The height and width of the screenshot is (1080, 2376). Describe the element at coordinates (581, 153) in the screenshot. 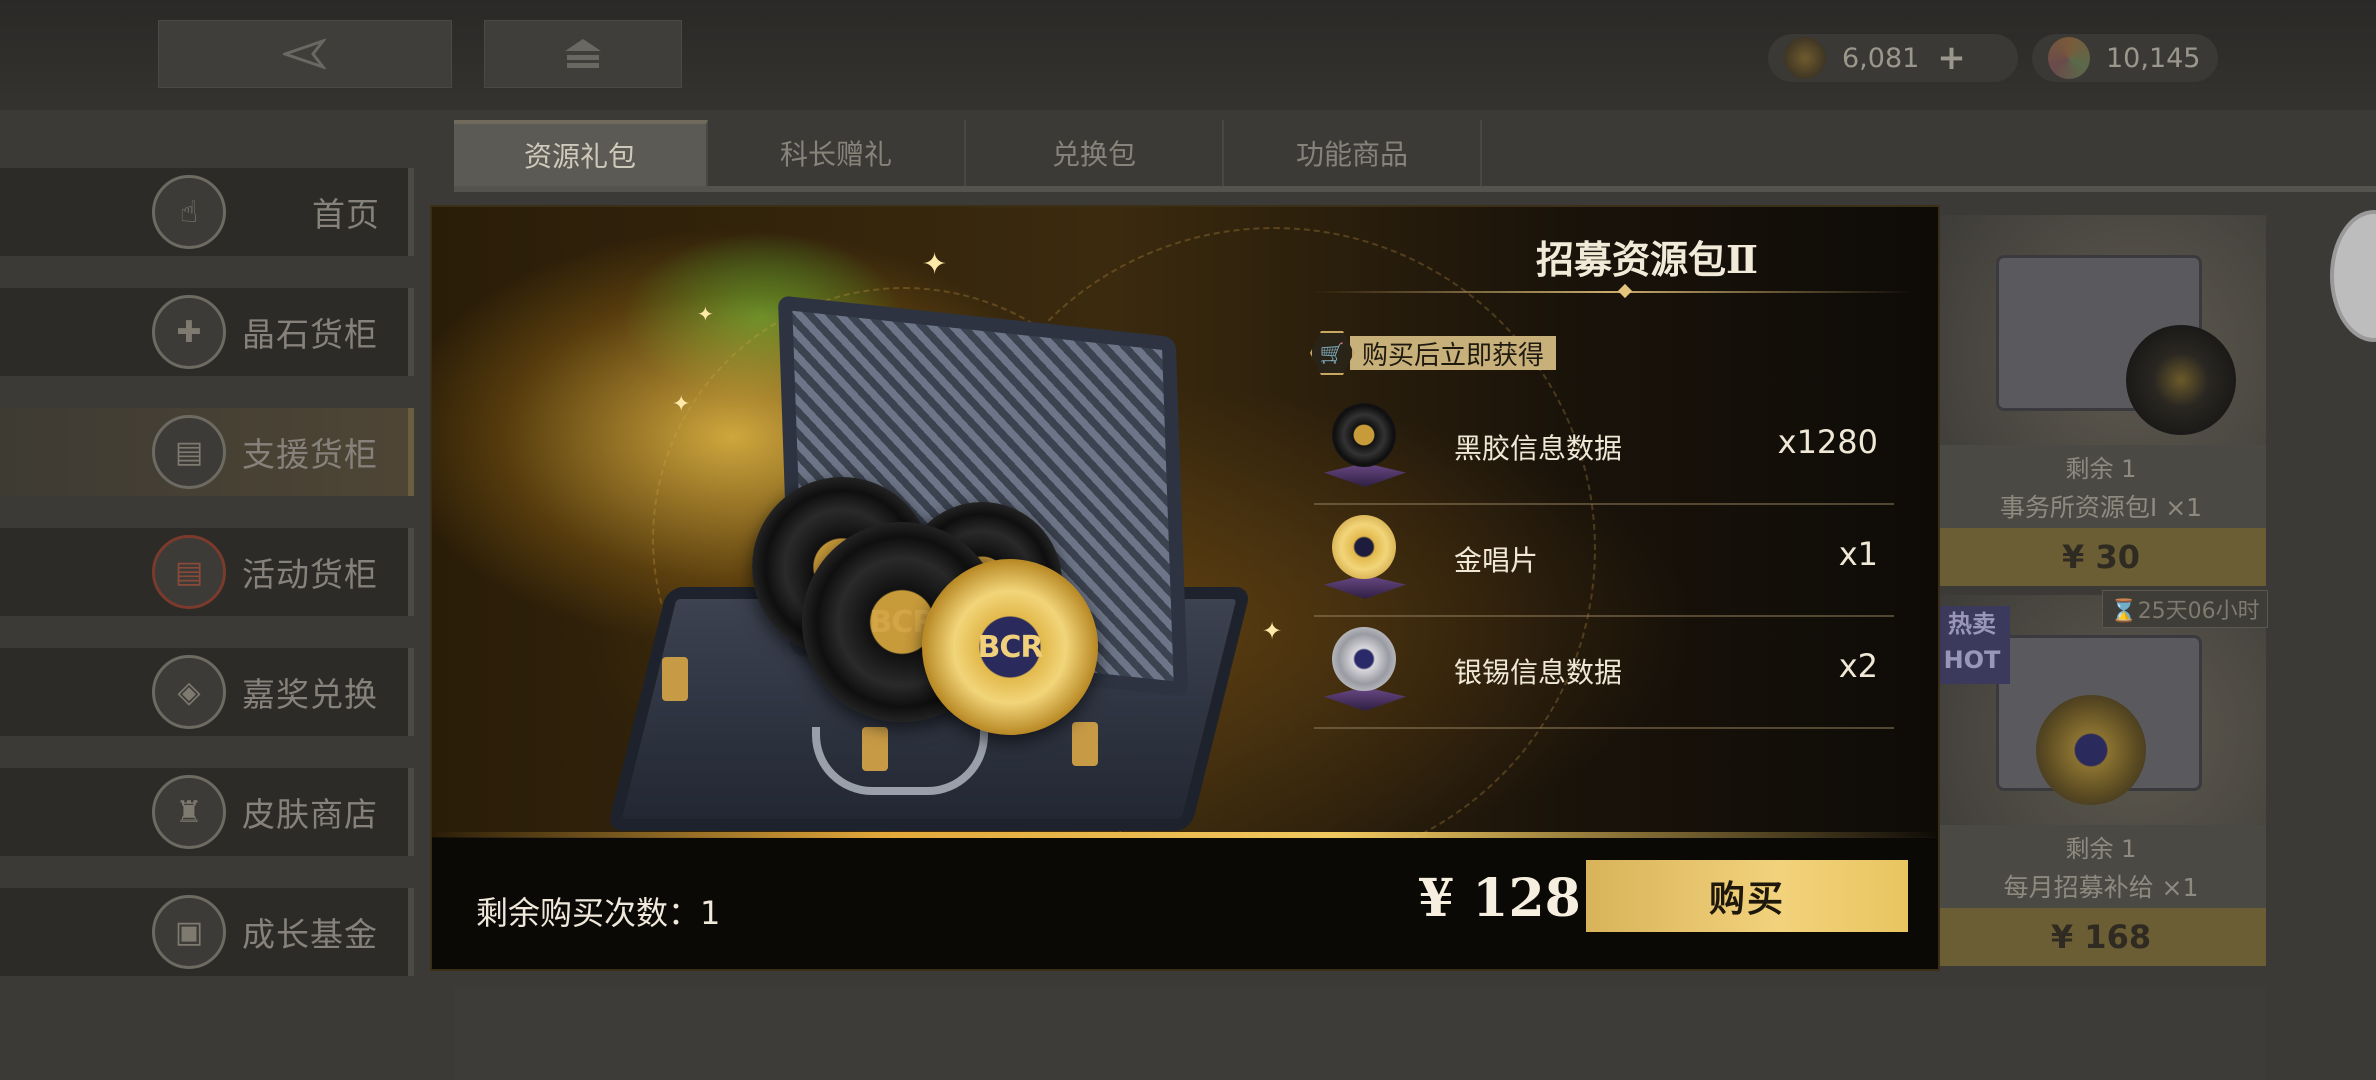

I see `tab-resource-pack: 资源礼包` at that location.